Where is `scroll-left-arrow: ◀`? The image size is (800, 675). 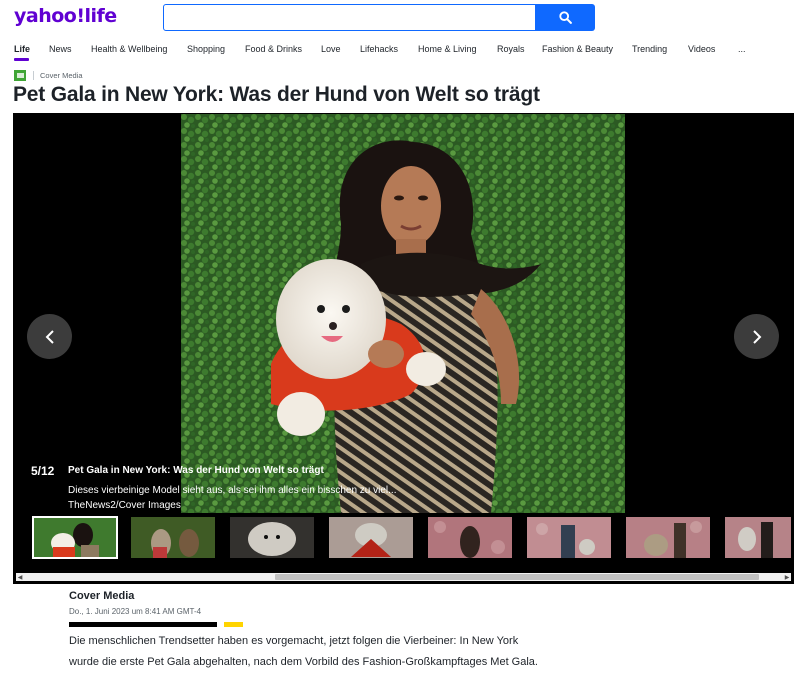
scroll-left-arrow: ◀ is located at coordinates (20, 577).